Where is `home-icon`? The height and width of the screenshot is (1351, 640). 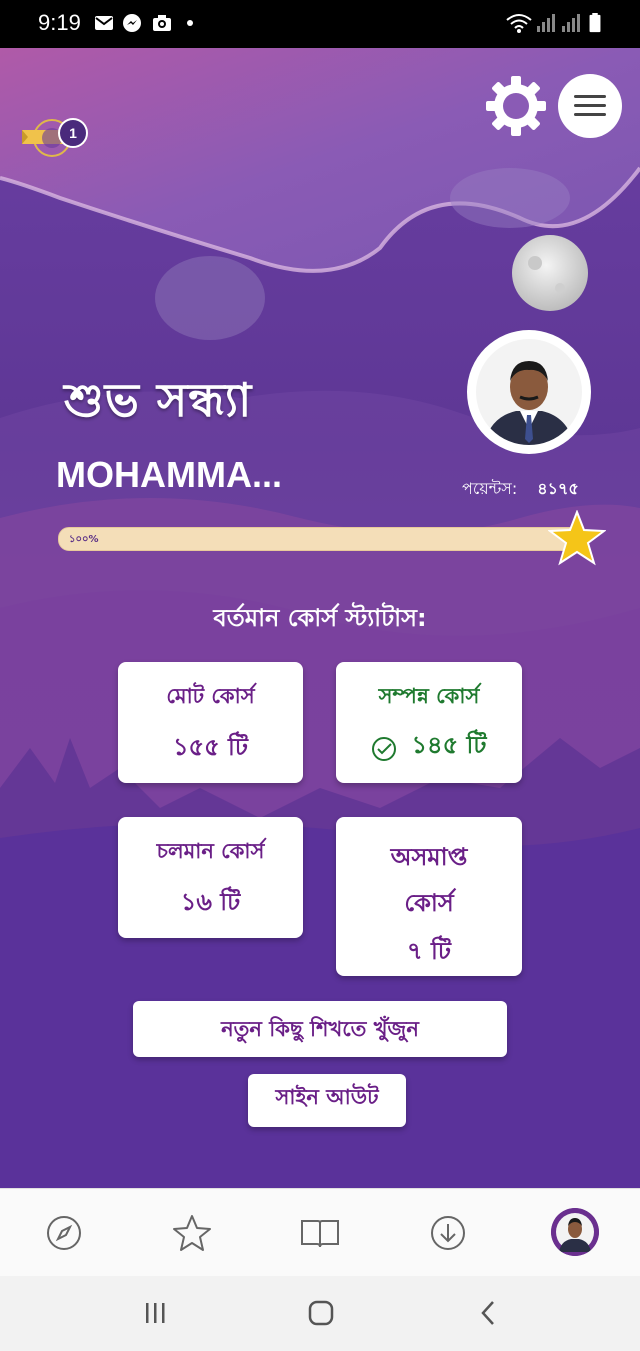
home-icon is located at coordinates (321, 1313).